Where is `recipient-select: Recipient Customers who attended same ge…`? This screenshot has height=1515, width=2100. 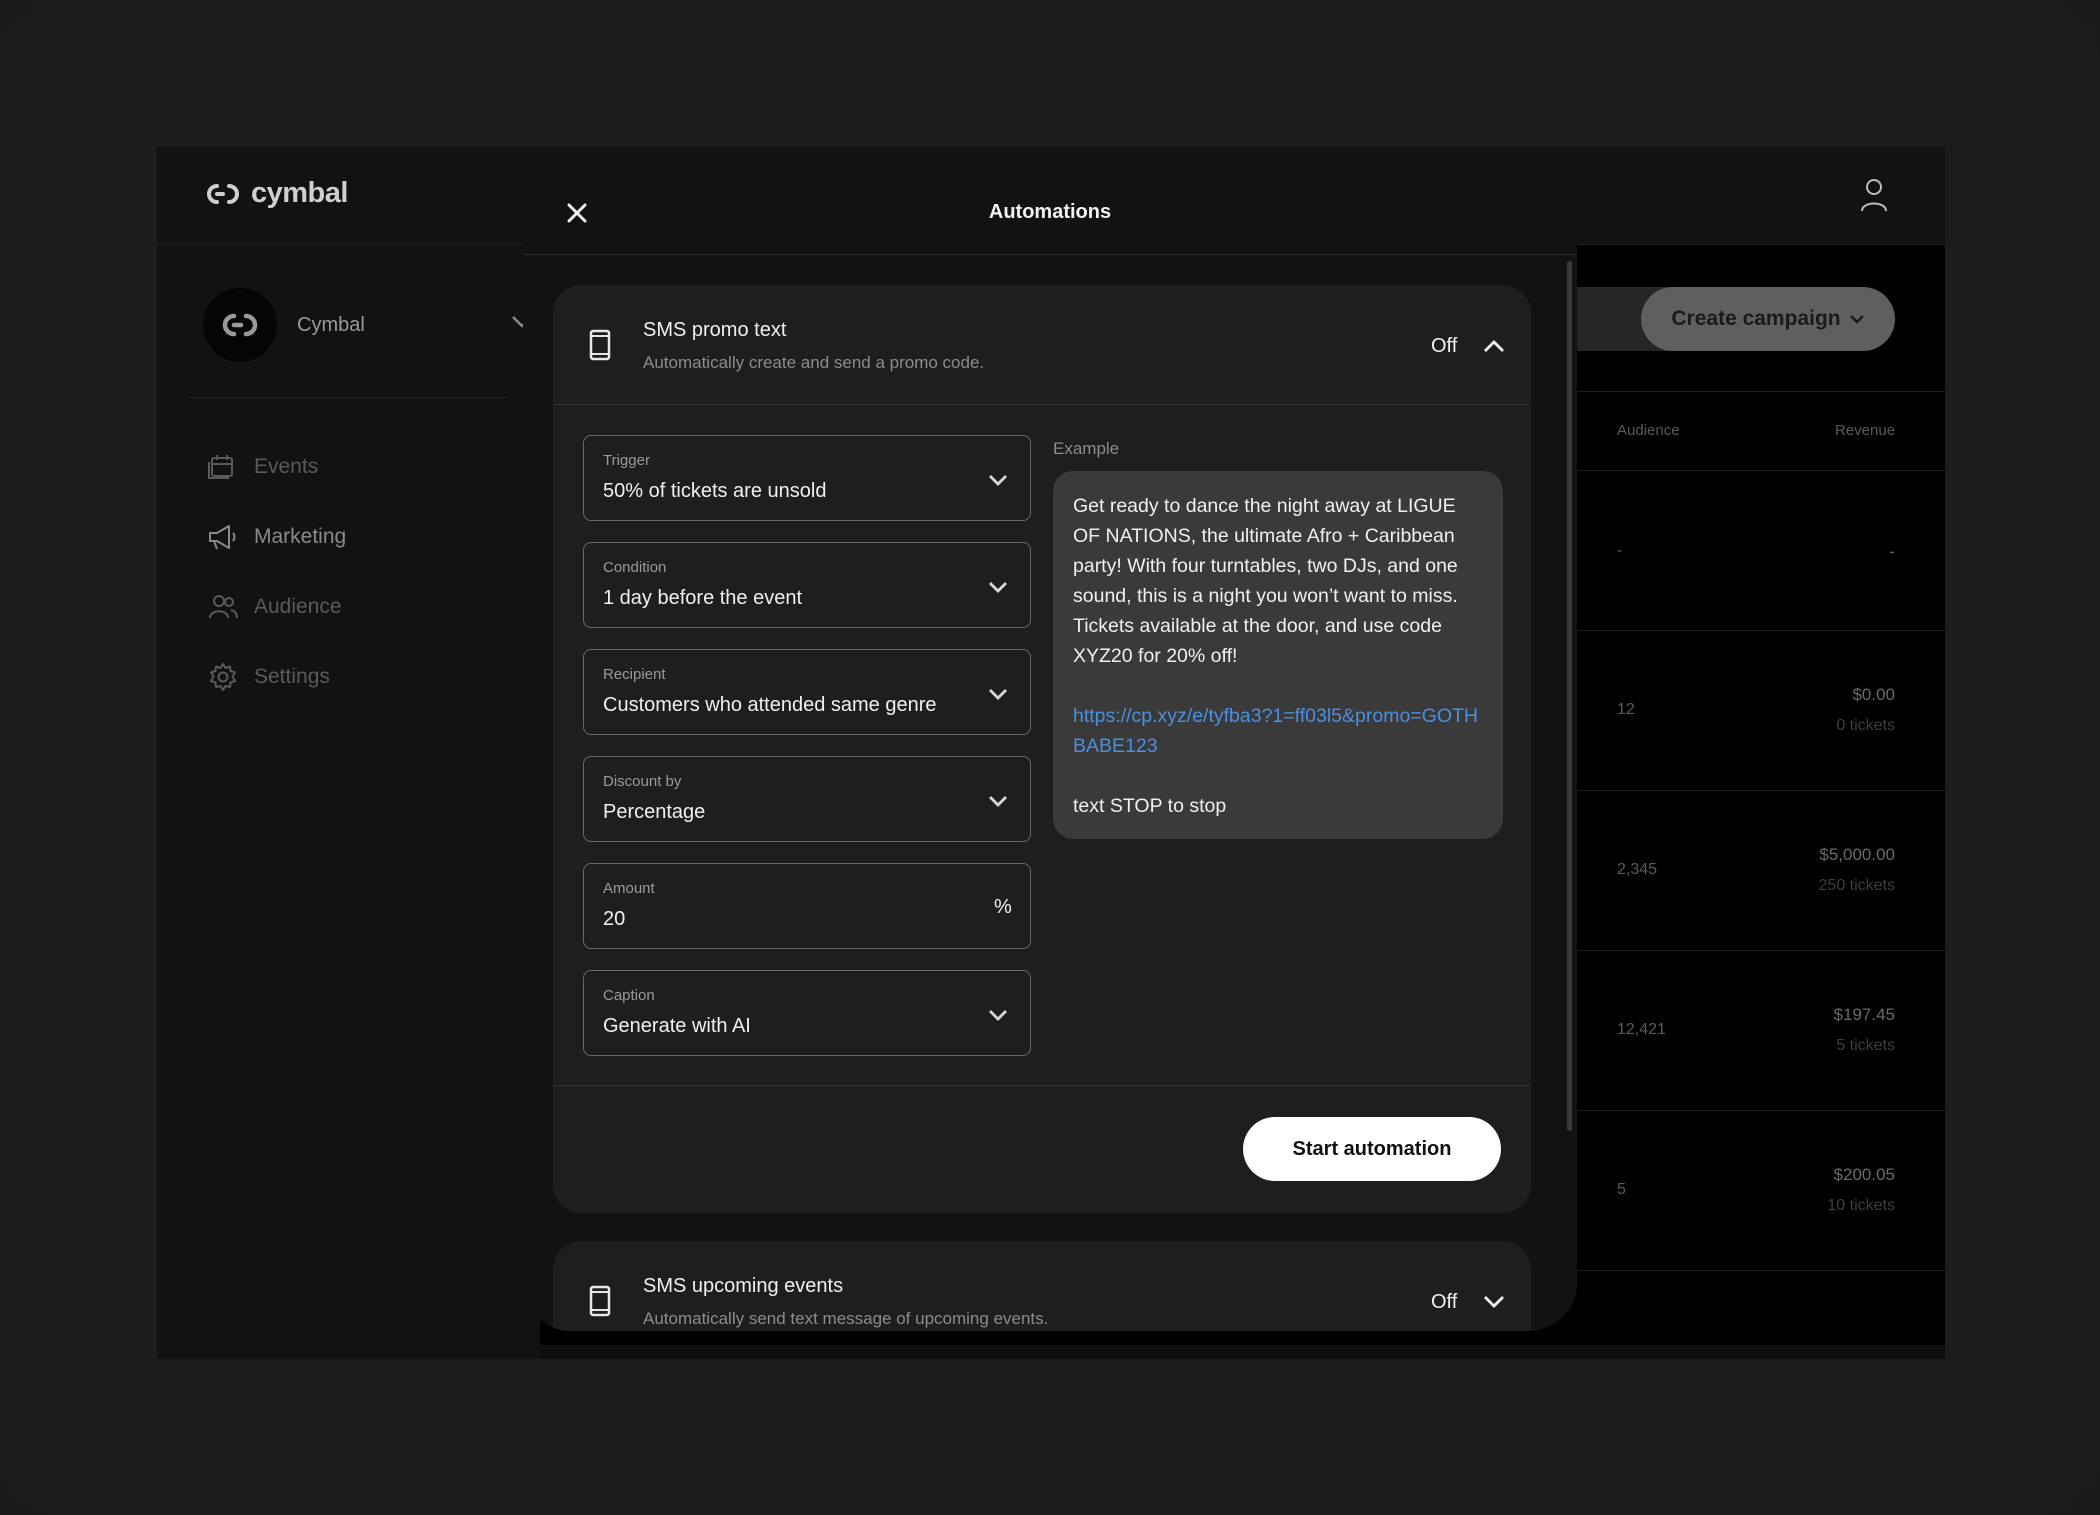
recipient-select: Recipient Customers who attended same ge… is located at coordinates (807, 692).